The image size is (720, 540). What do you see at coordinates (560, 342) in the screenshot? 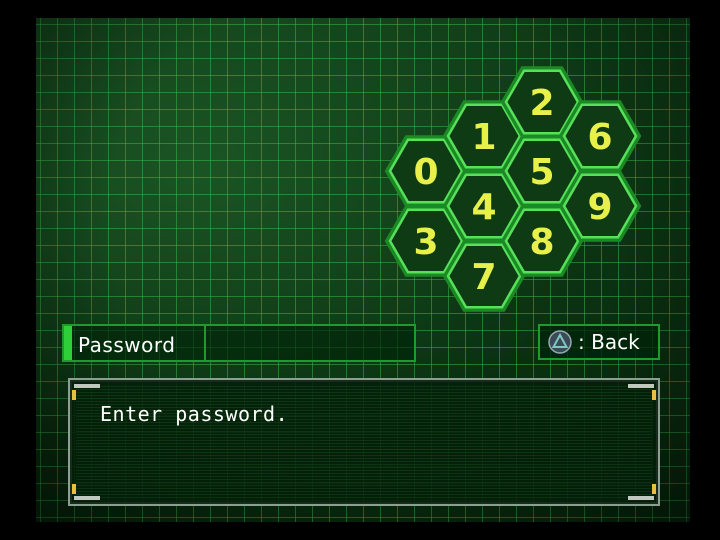
I see `triangle-button-icon` at bounding box center [560, 342].